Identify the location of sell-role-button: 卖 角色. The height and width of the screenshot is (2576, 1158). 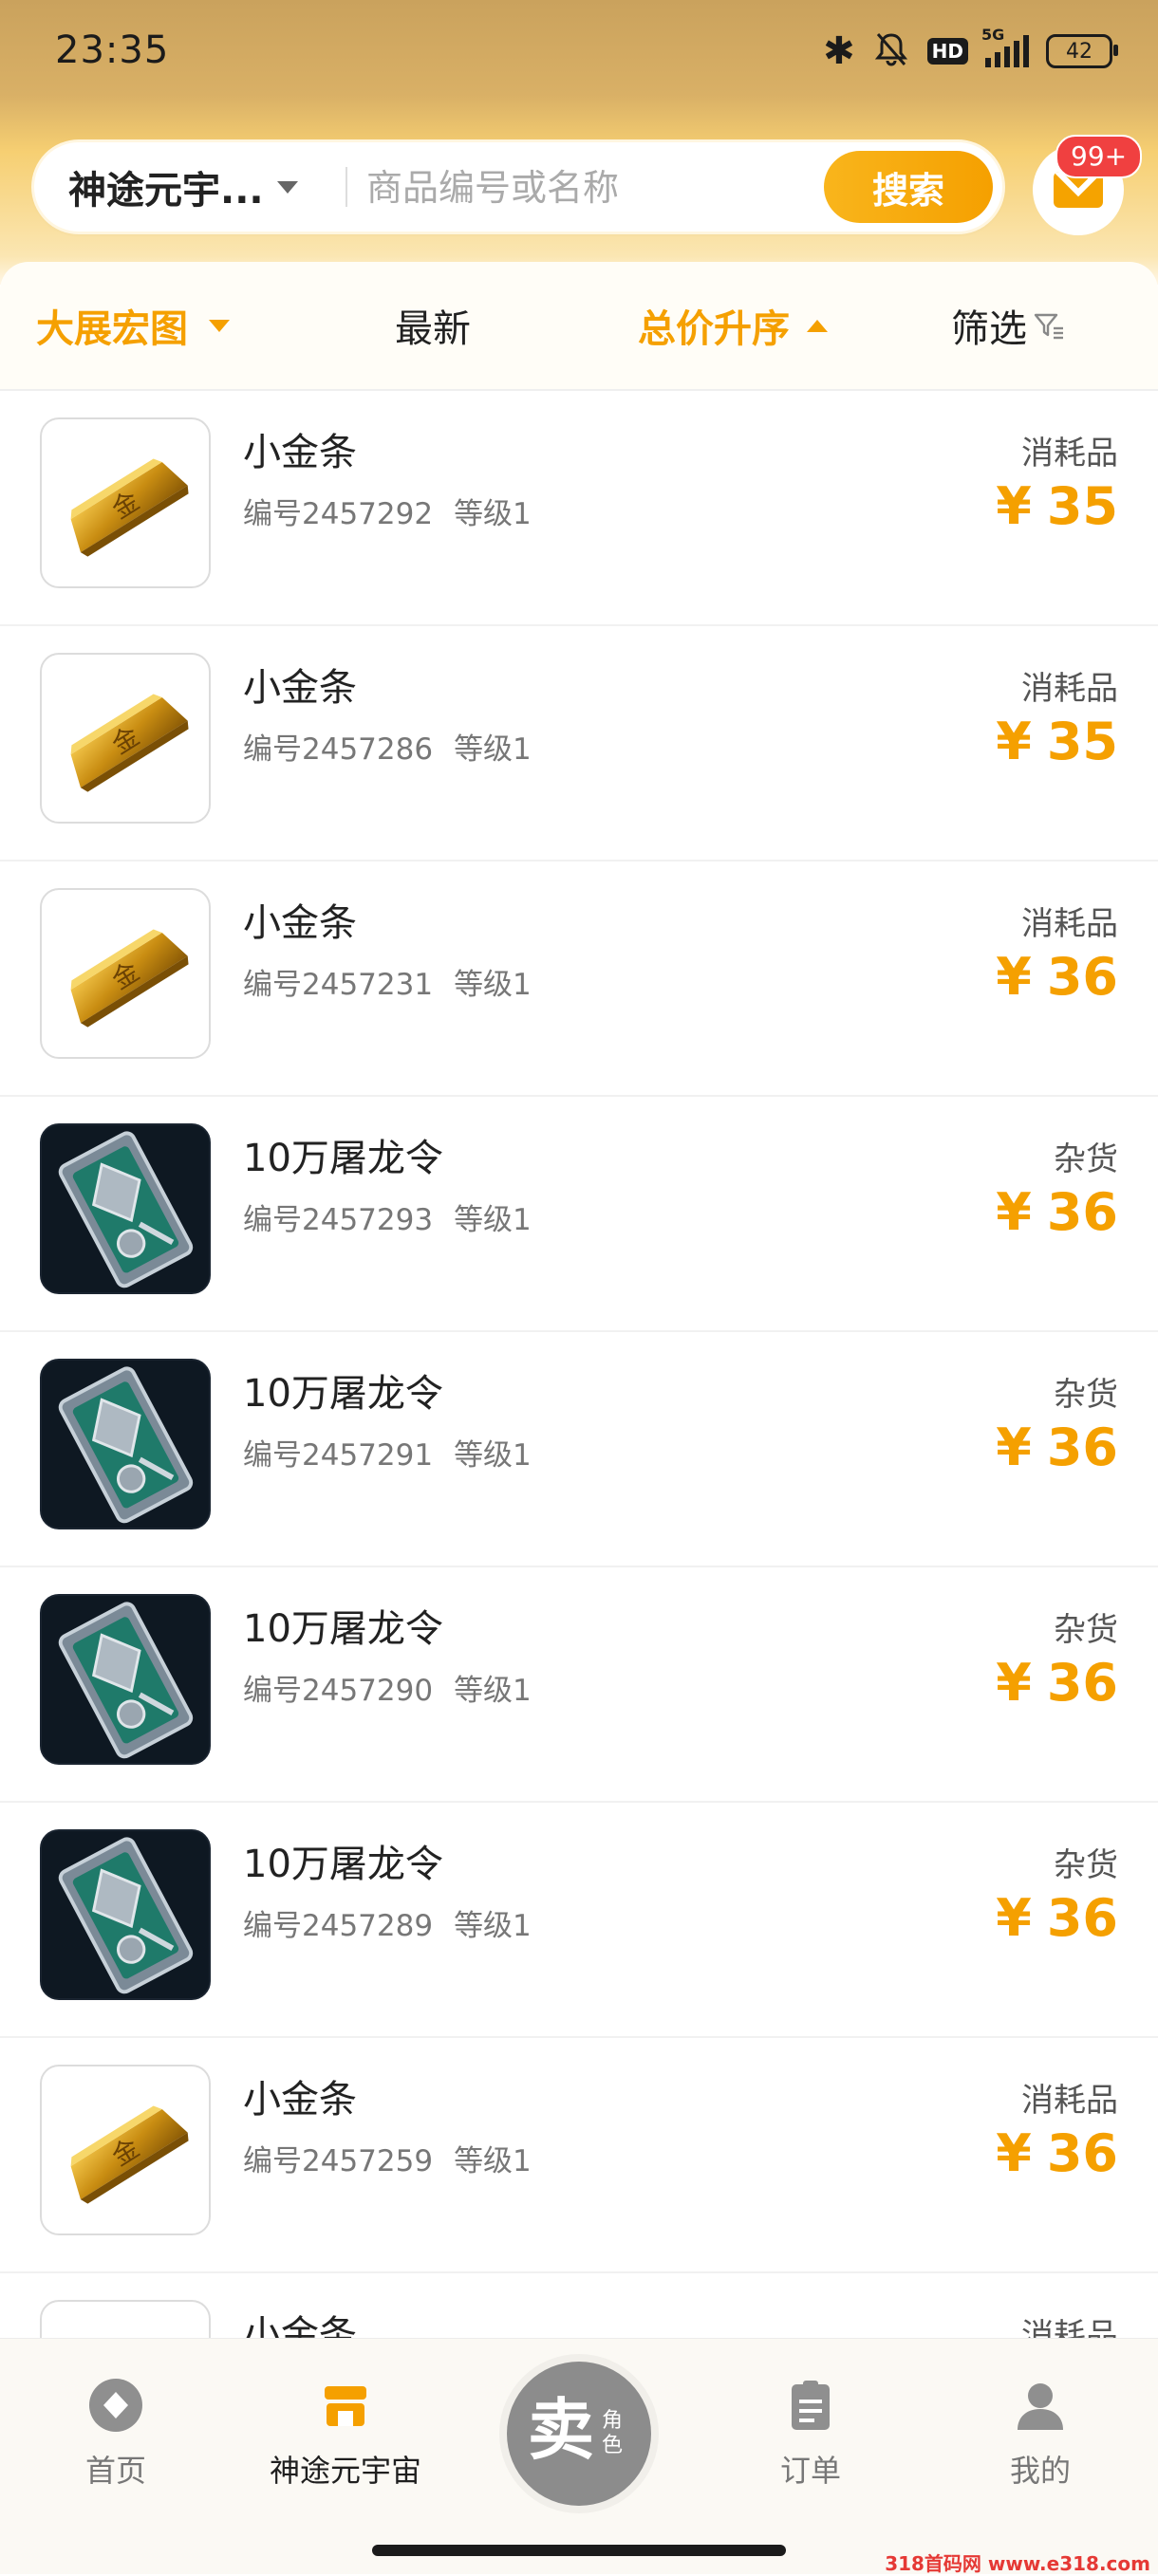
(579, 2434).